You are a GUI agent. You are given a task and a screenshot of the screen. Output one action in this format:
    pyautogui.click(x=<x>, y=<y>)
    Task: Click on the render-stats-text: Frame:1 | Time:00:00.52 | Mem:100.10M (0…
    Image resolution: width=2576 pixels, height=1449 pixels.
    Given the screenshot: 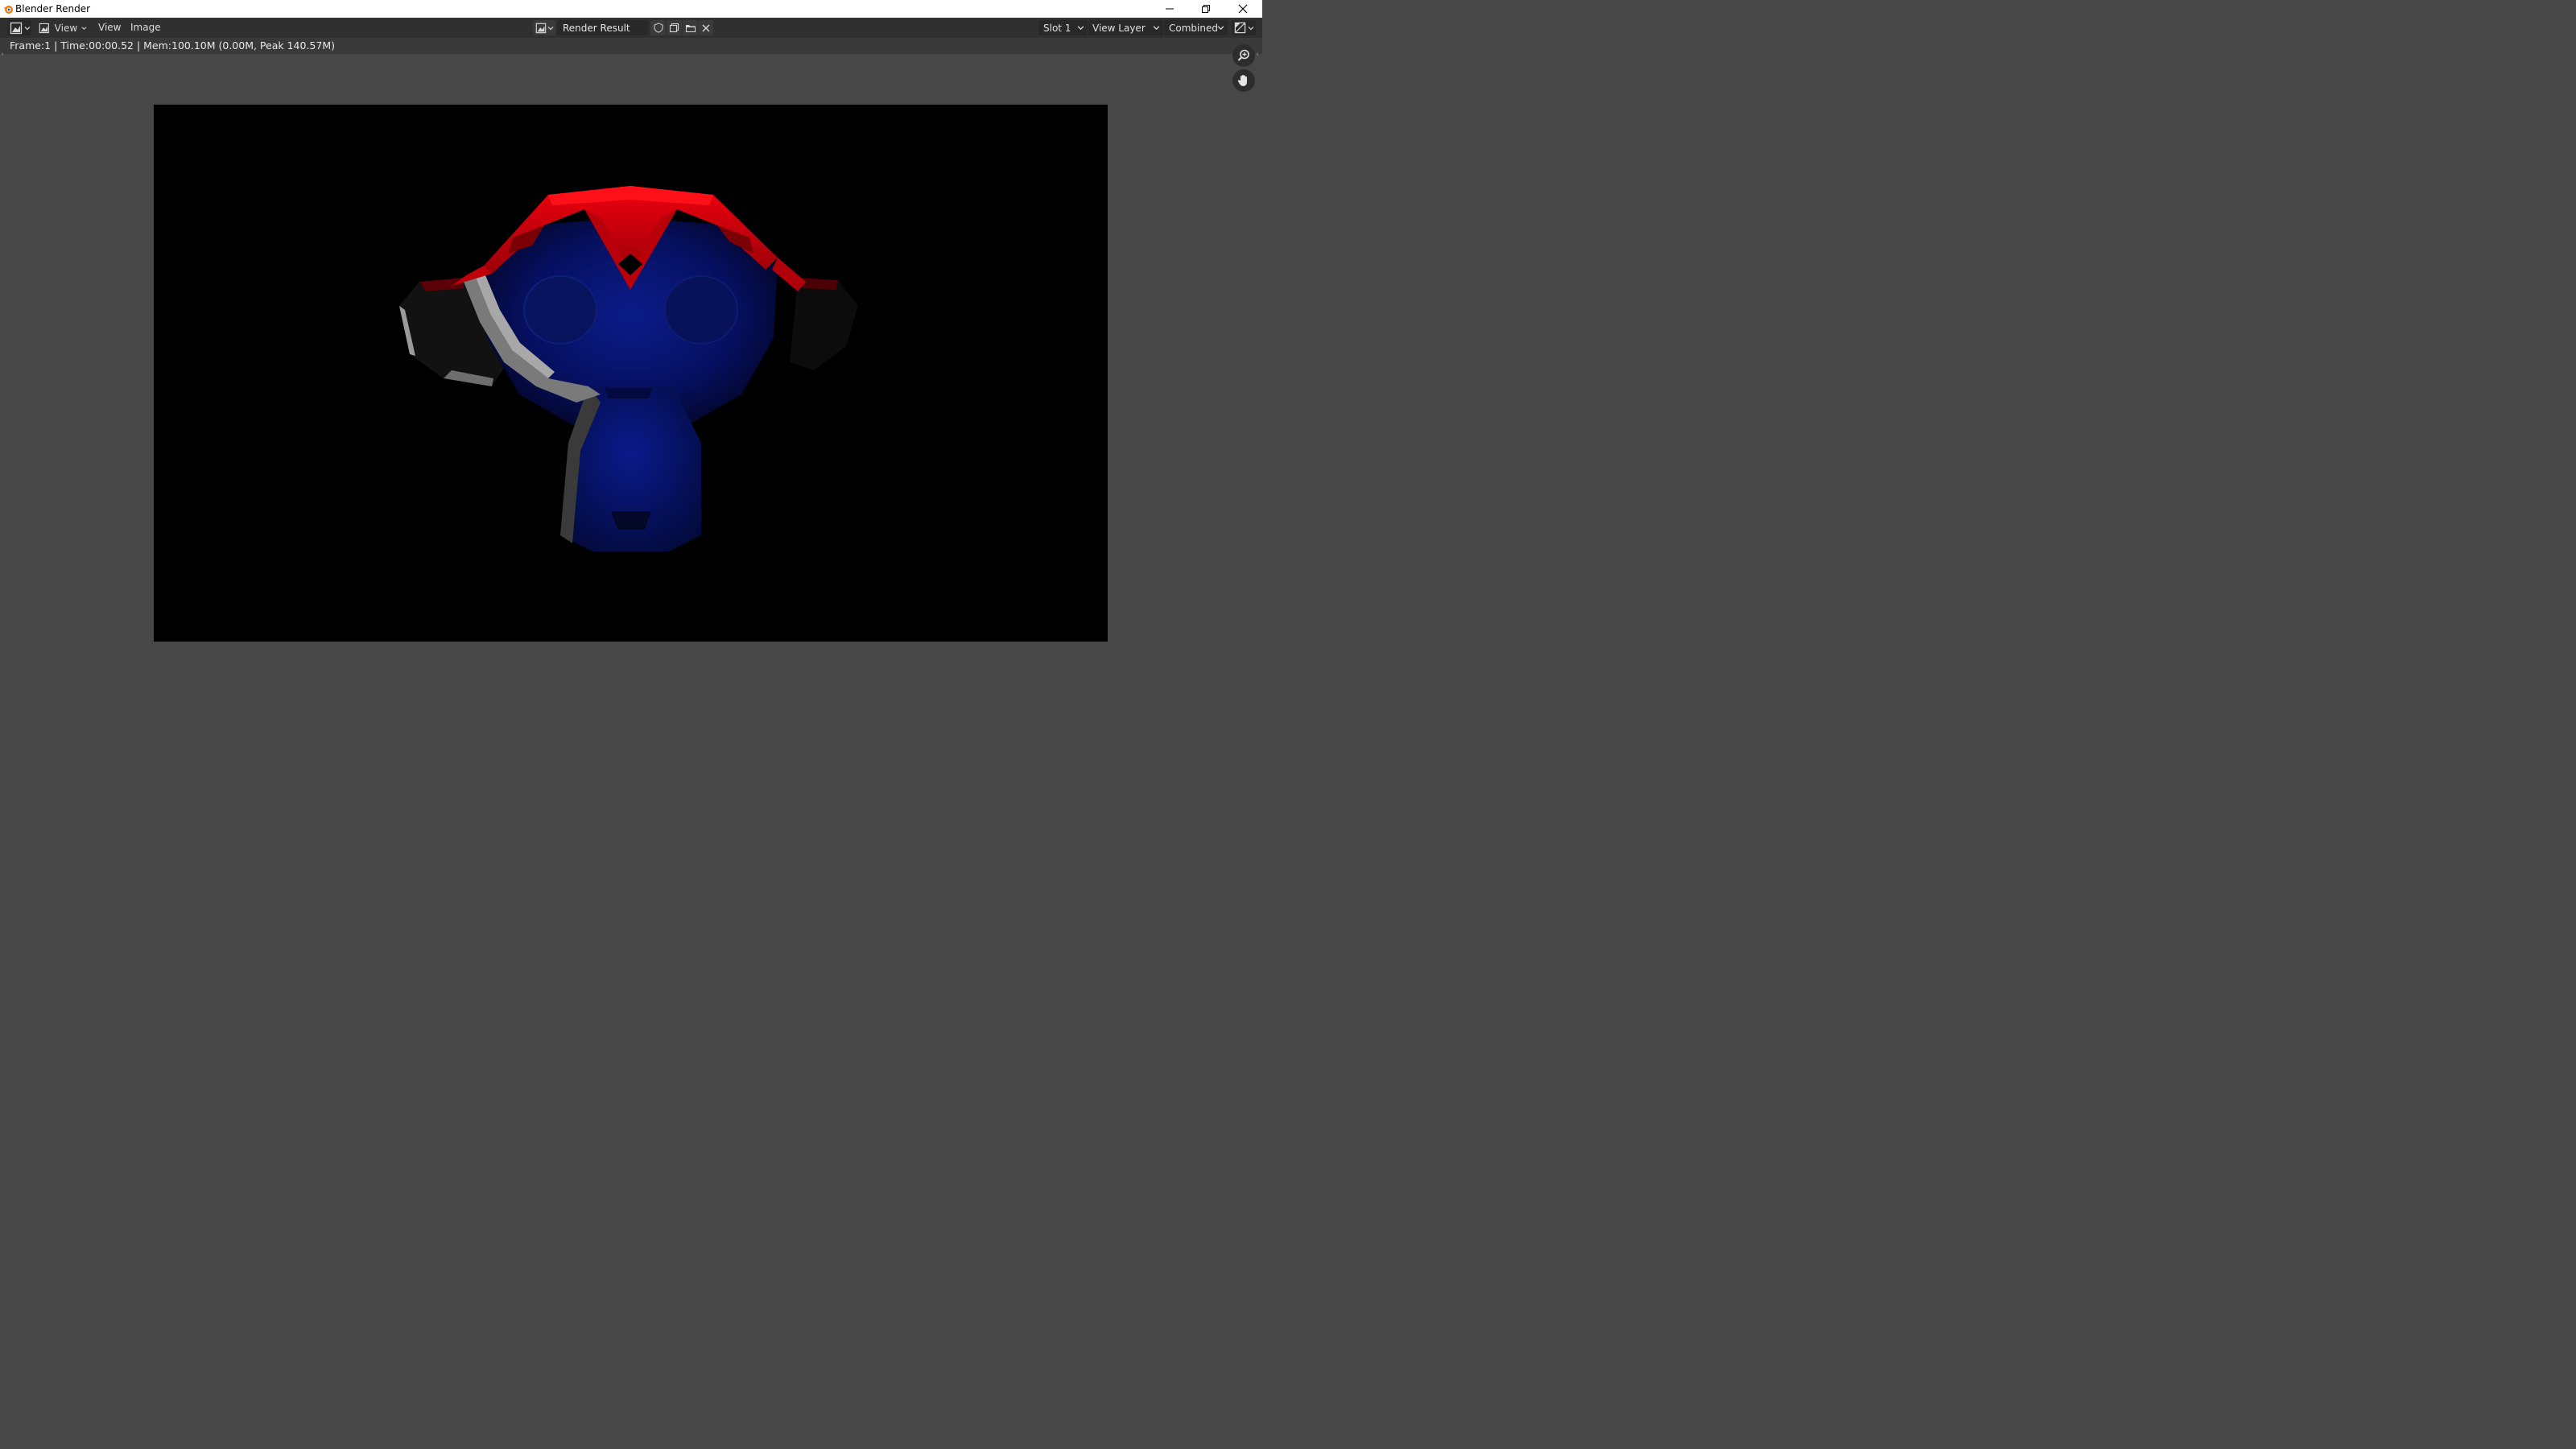 What is the action you would take?
    pyautogui.click(x=172, y=45)
    